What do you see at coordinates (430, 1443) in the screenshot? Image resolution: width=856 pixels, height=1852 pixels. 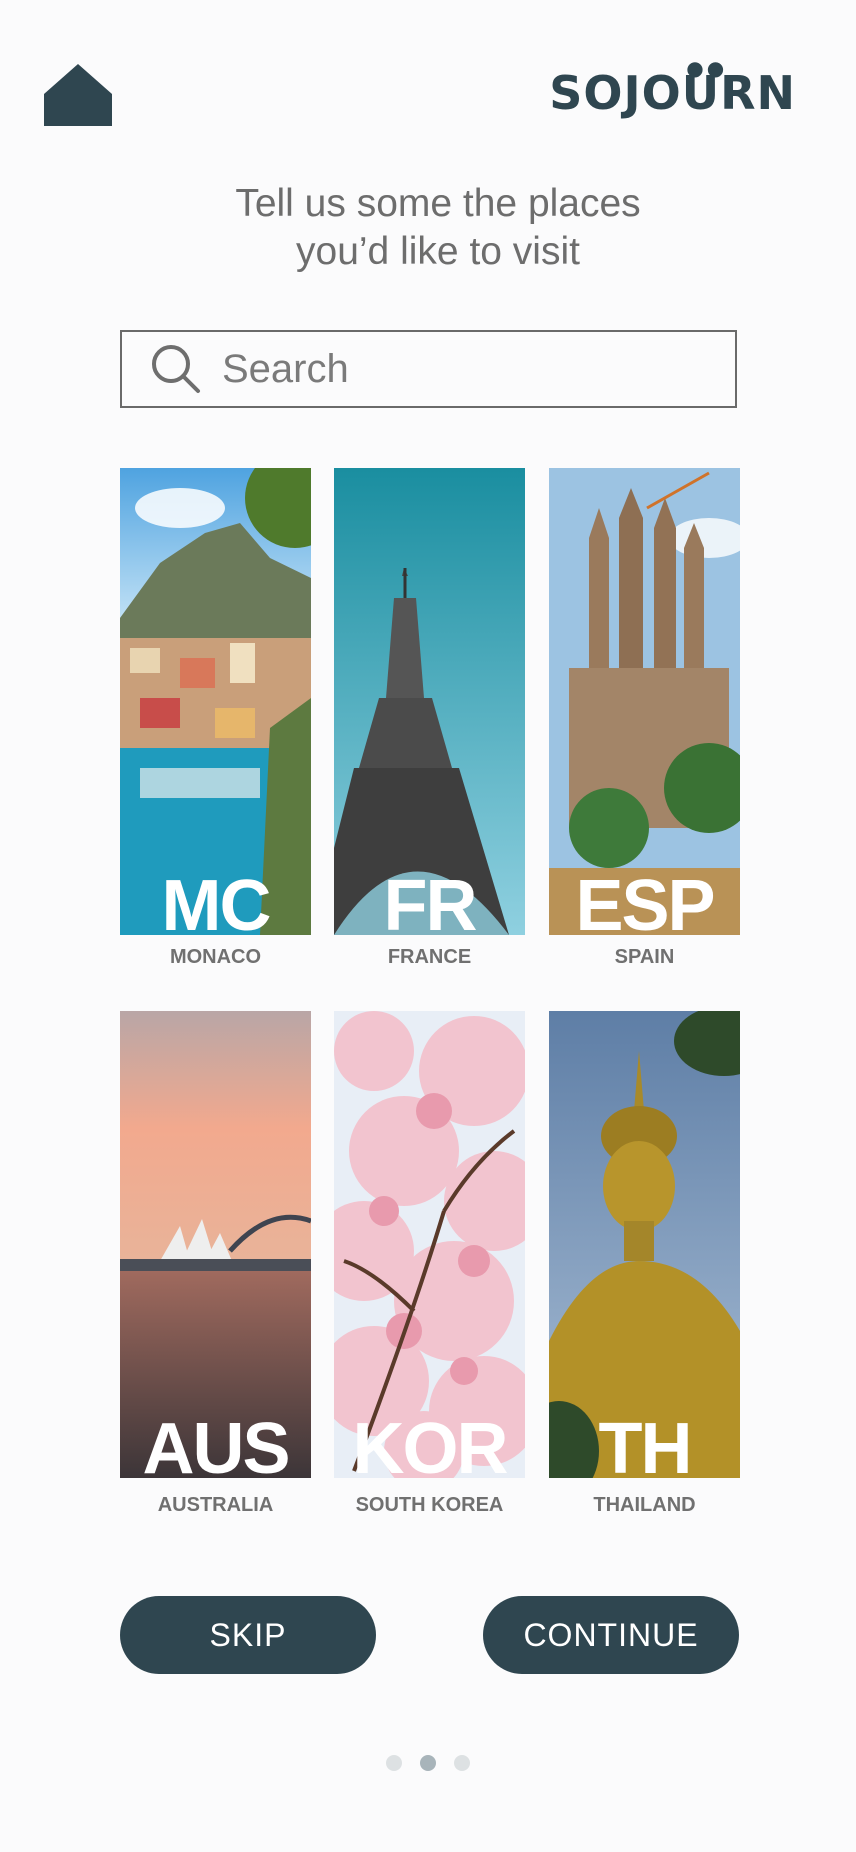 I see `destination-code: KOR` at bounding box center [430, 1443].